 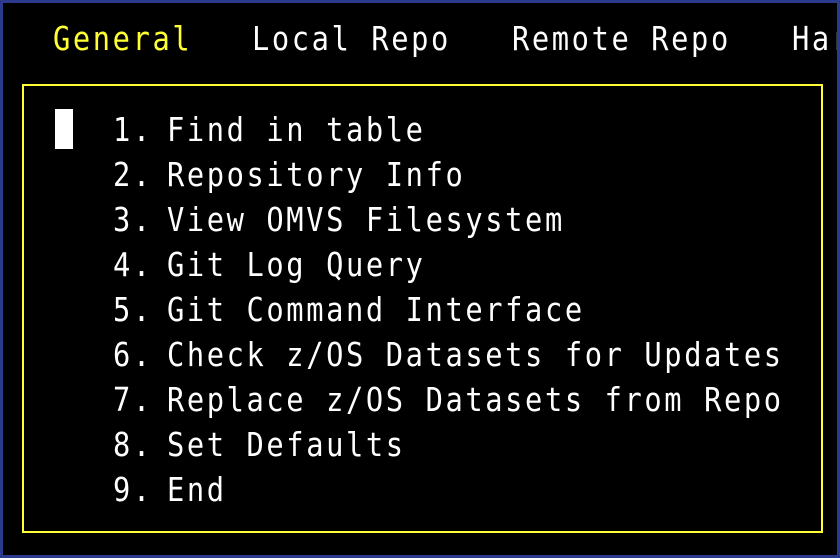 What do you see at coordinates (133, 219) in the screenshot?
I see `menu-item-number: 3.` at bounding box center [133, 219].